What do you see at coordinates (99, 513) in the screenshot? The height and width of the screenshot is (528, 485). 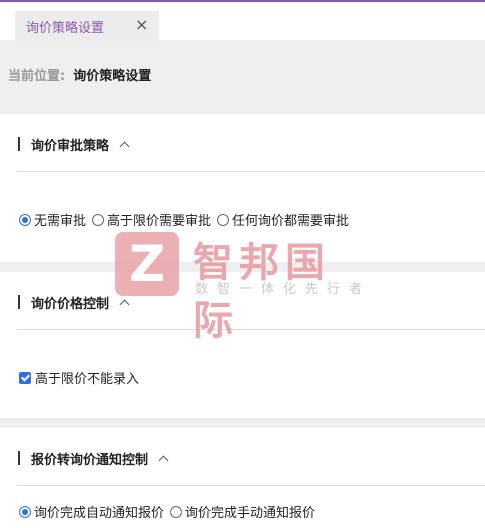 I see `option-label: 询价完成自动通知报价` at bounding box center [99, 513].